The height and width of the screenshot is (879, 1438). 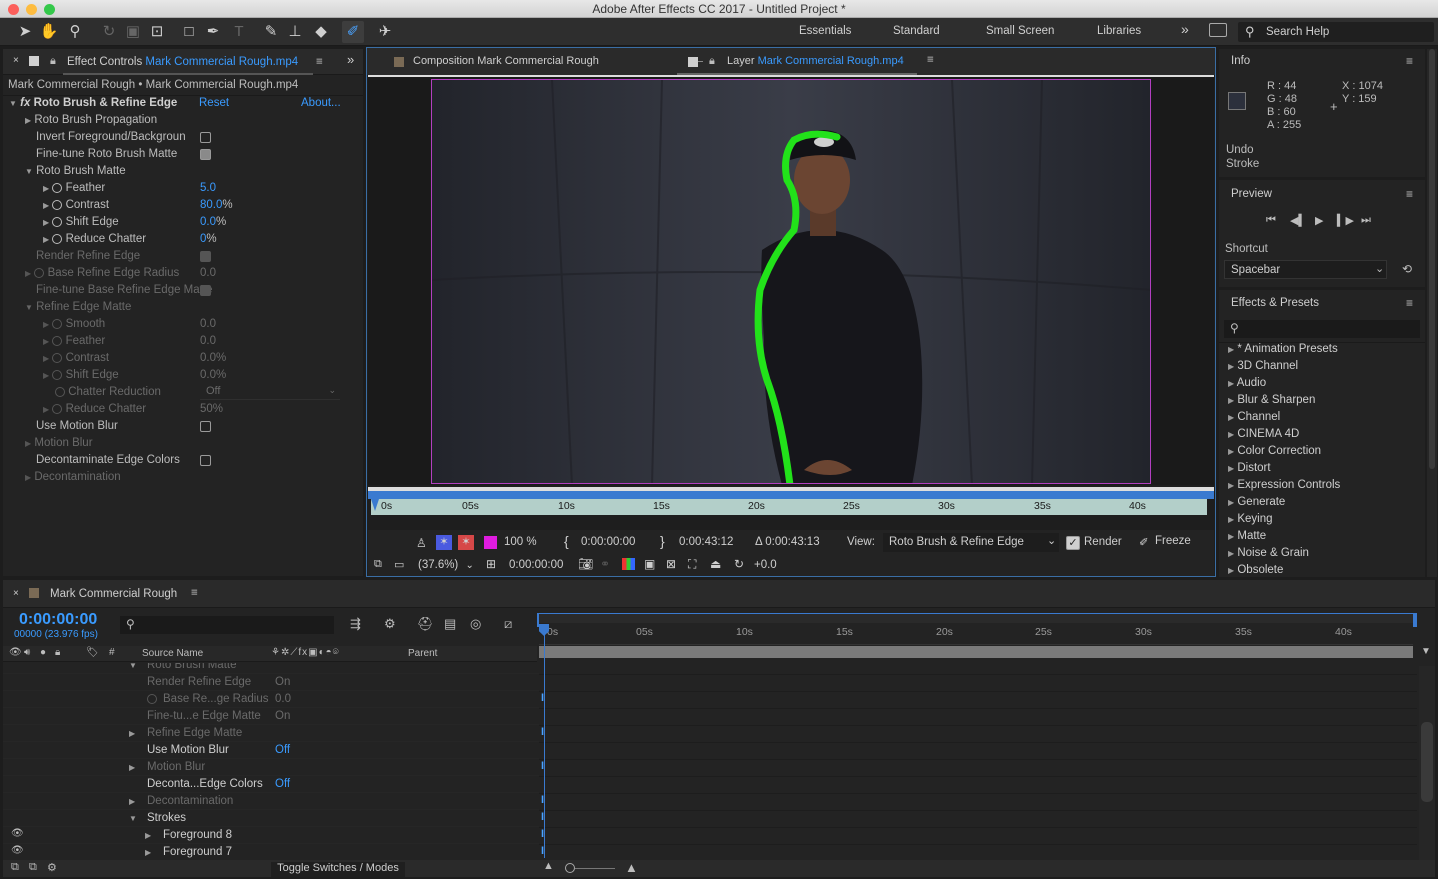 I want to click on lock-switch-icon: 🔒︎, so click(x=57, y=652).